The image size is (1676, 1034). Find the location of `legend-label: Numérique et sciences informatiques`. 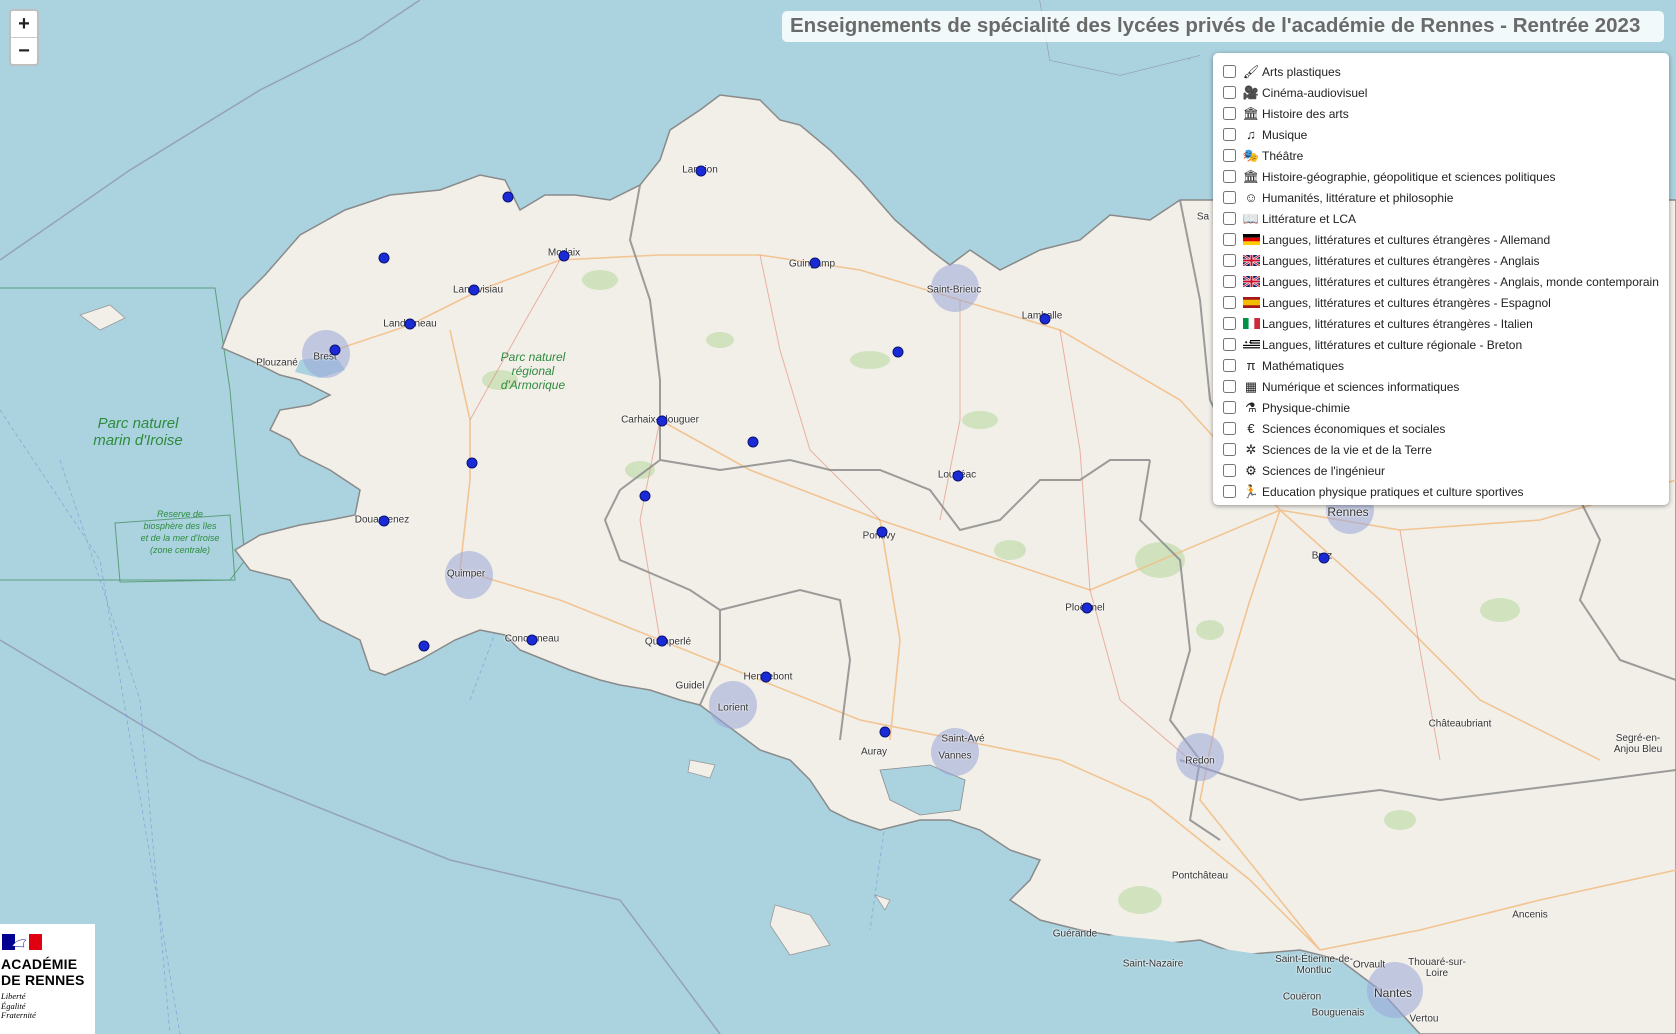

legend-label: Numérique et sciences informatiques is located at coordinates (1361, 386).